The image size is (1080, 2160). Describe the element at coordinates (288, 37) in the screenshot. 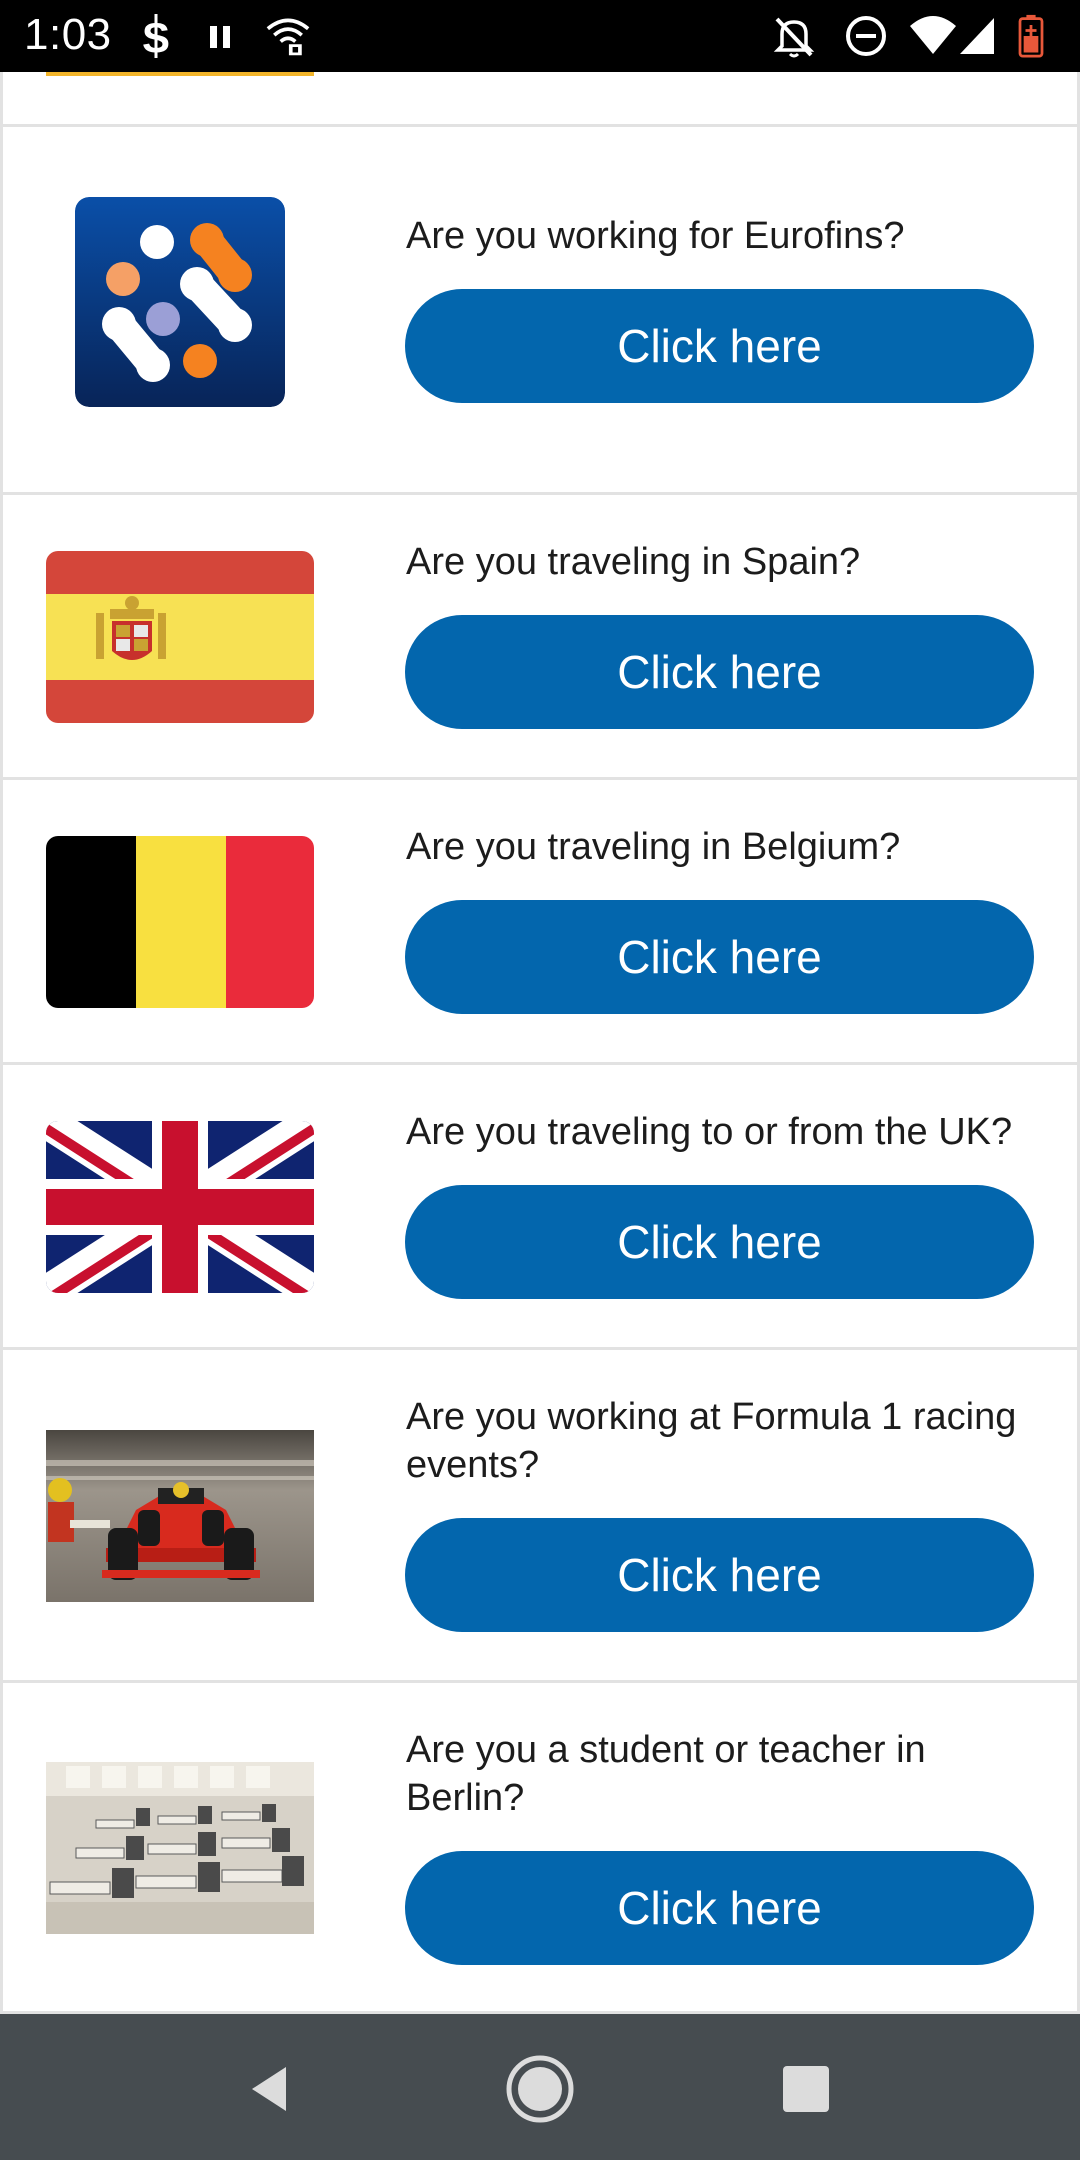

I see `wifi-lock-icon` at that location.